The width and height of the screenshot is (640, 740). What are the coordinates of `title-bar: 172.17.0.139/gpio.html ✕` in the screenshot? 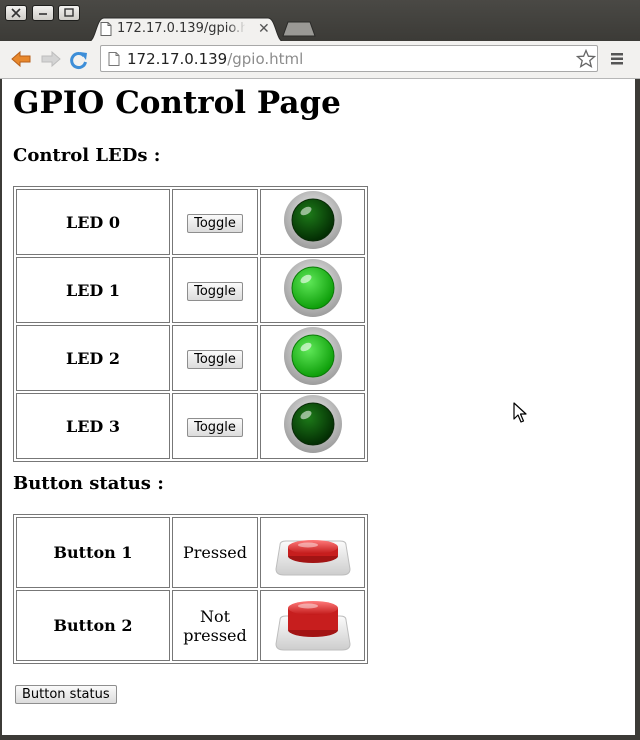 It's located at (320, 21).